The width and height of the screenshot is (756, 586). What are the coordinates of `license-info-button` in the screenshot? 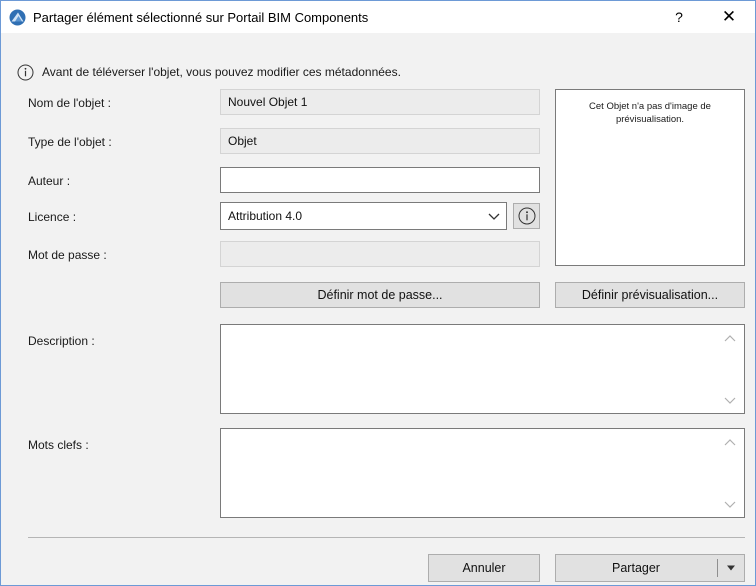 It's located at (526, 216).